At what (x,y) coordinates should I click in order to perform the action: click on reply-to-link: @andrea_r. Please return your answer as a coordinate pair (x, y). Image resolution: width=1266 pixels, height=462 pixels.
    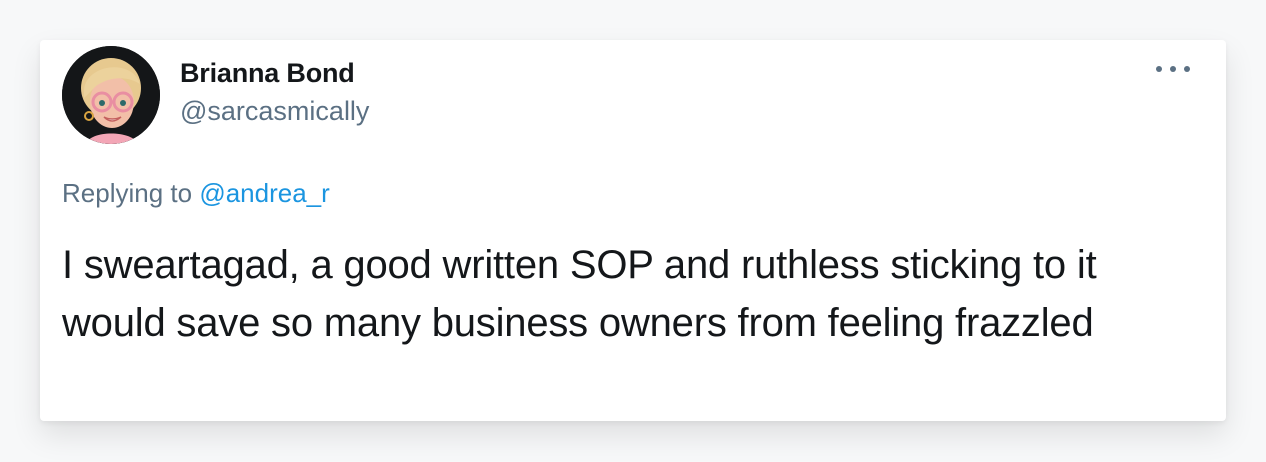
    Looking at the image, I should click on (264, 193).